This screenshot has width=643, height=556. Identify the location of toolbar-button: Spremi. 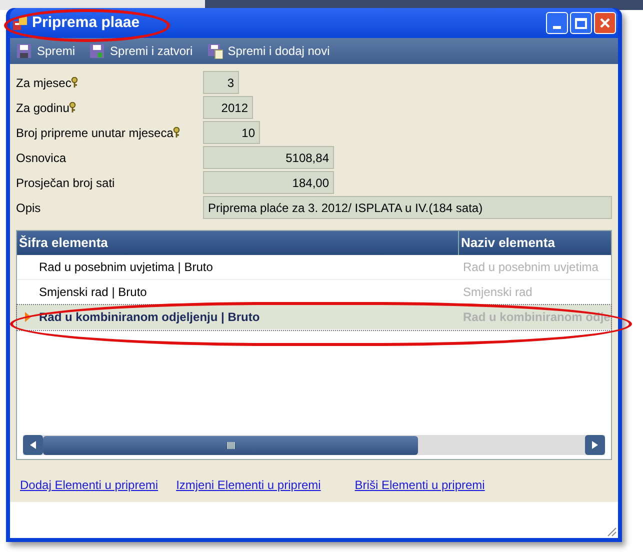
(46, 51).